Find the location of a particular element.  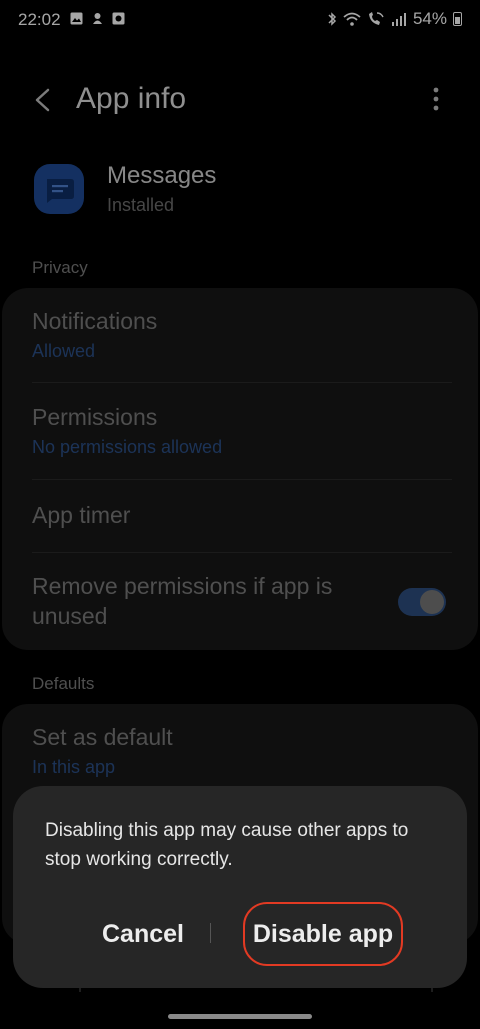

disable-app-button: Disable app is located at coordinates (323, 934).